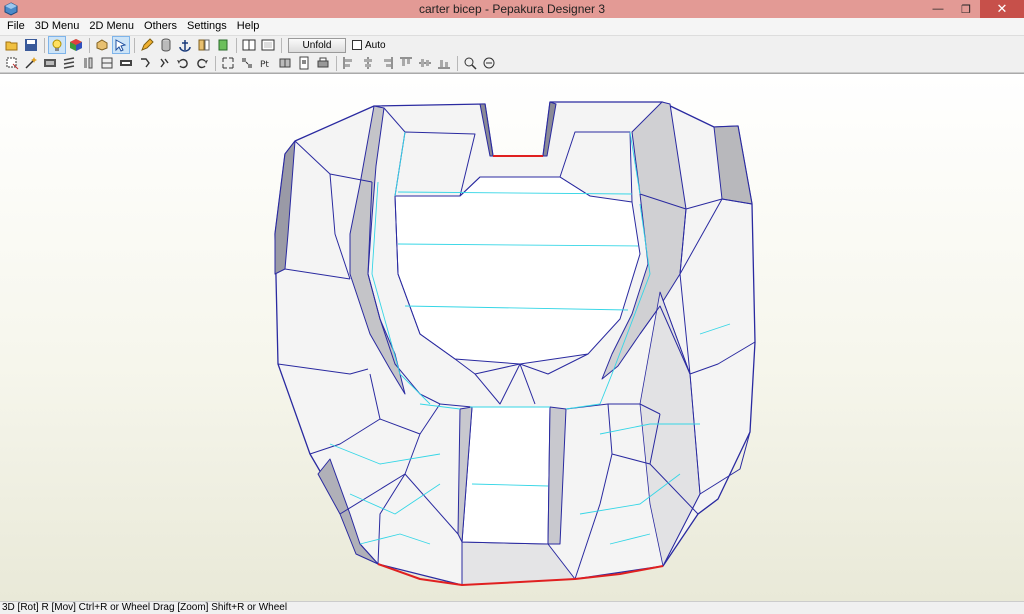  What do you see at coordinates (268, 45) in the screenshot?
I see `dual-window-icon` at bounding box center [268, 45].